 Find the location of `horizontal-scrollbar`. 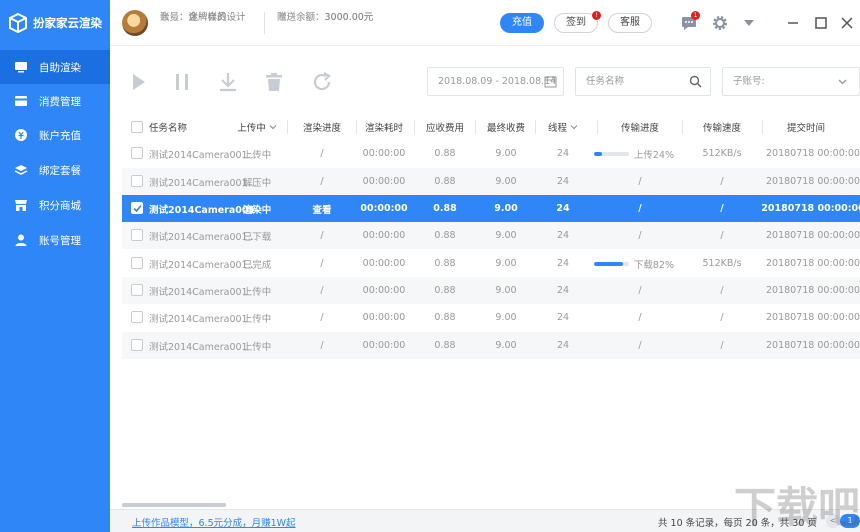

horizontal-scrollbar is located at coordinates (174, 505).